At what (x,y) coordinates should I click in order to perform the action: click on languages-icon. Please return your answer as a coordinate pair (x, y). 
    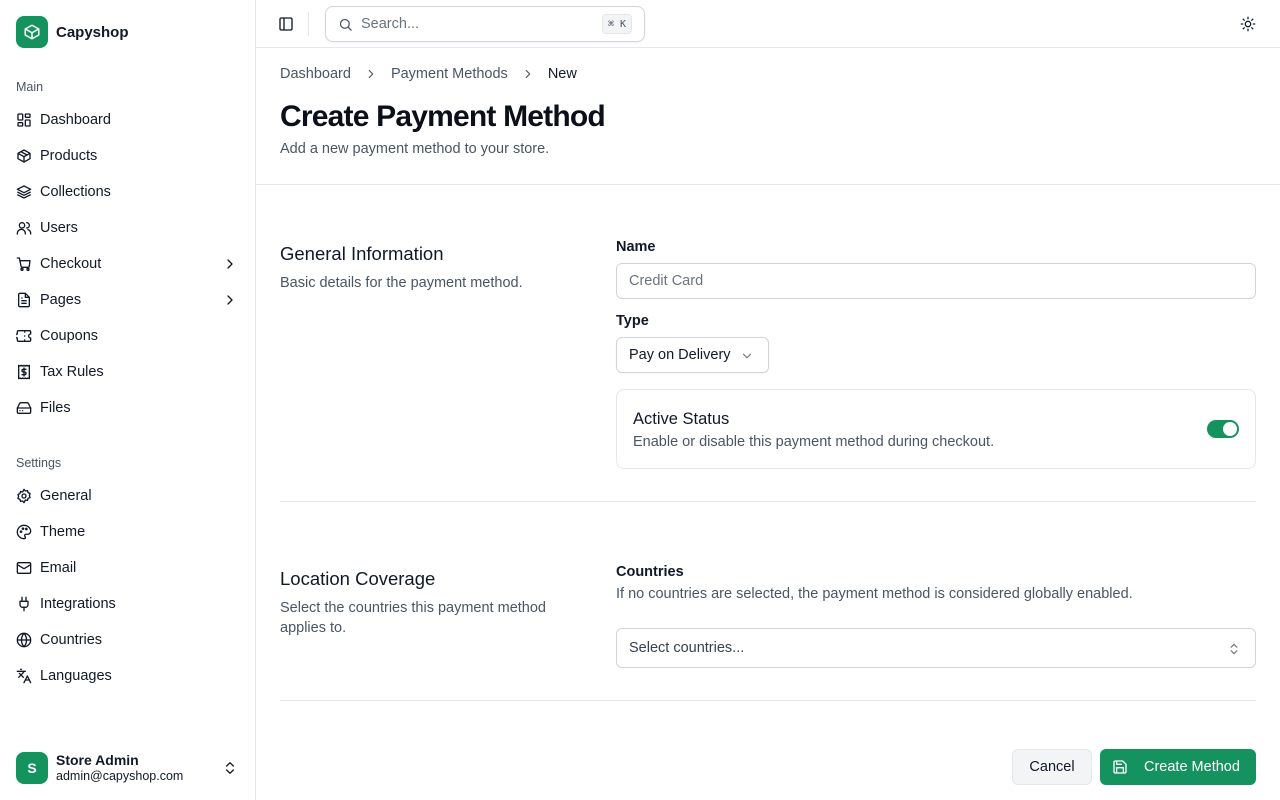
    Looking at the image, I should click on (24, 676).